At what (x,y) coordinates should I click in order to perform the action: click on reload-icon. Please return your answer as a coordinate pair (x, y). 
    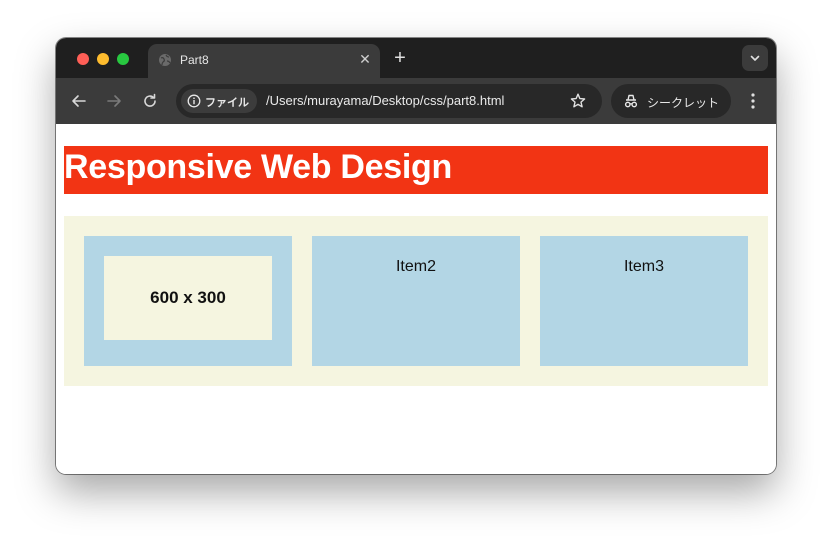
    Looking at the image, I should click on (150, 101).